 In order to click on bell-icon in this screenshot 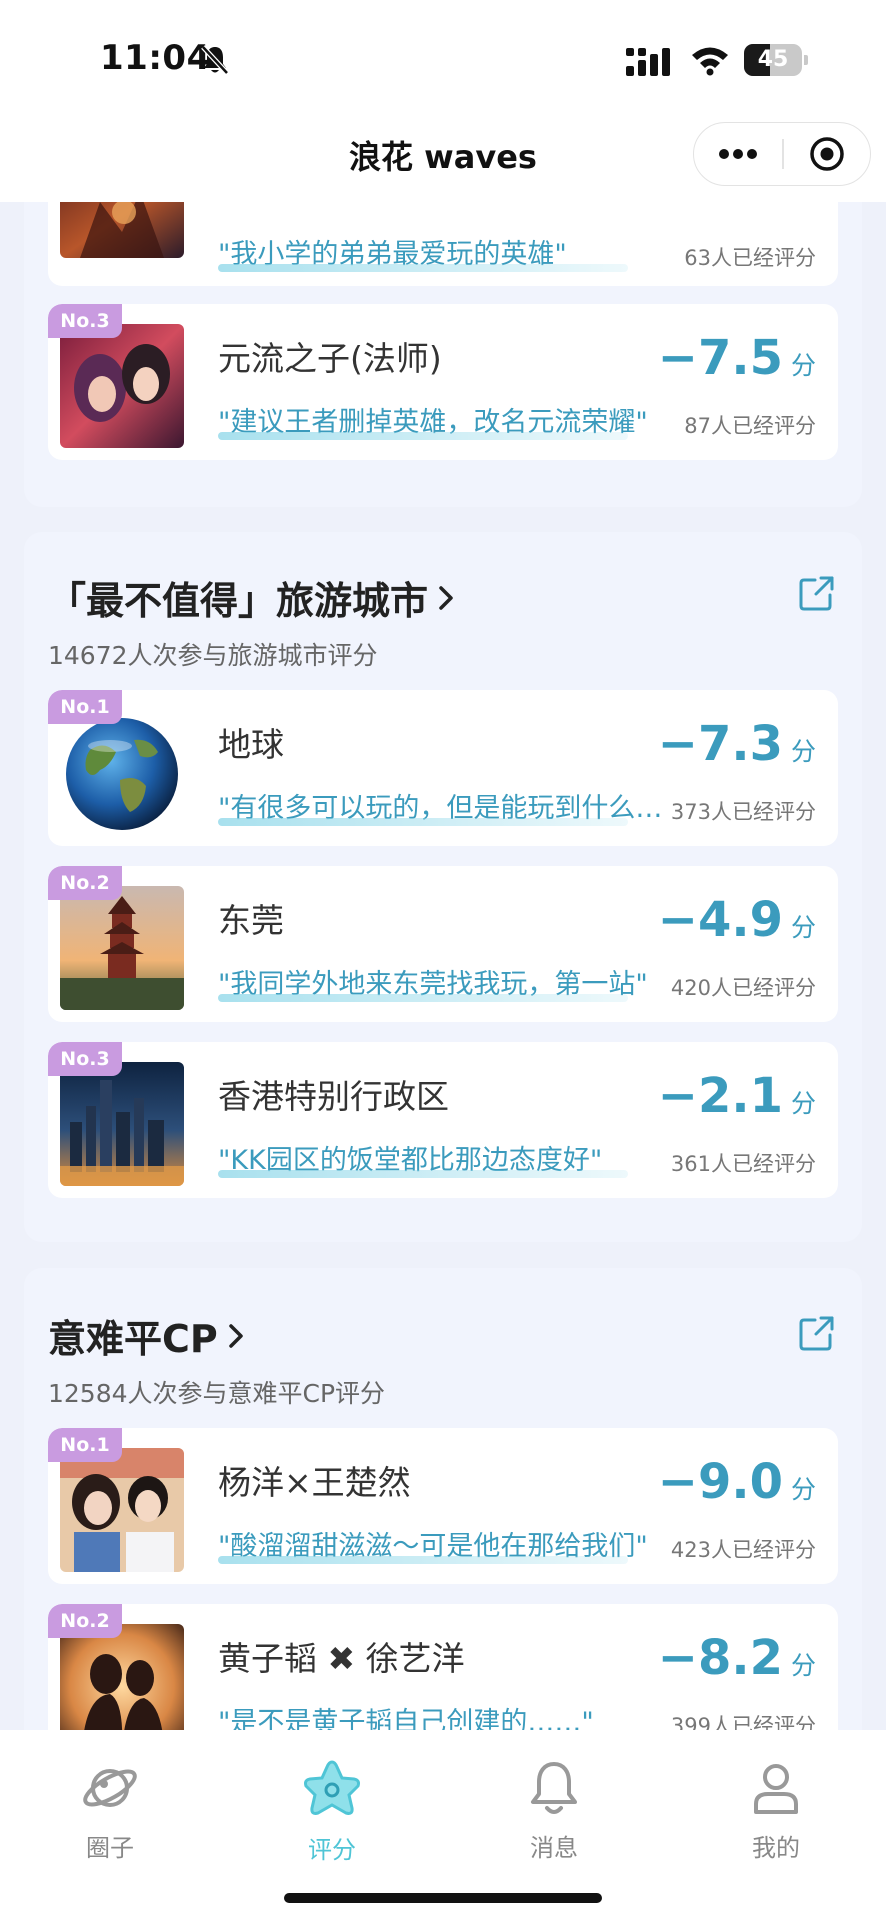, I will do `click(554, 1788)`.